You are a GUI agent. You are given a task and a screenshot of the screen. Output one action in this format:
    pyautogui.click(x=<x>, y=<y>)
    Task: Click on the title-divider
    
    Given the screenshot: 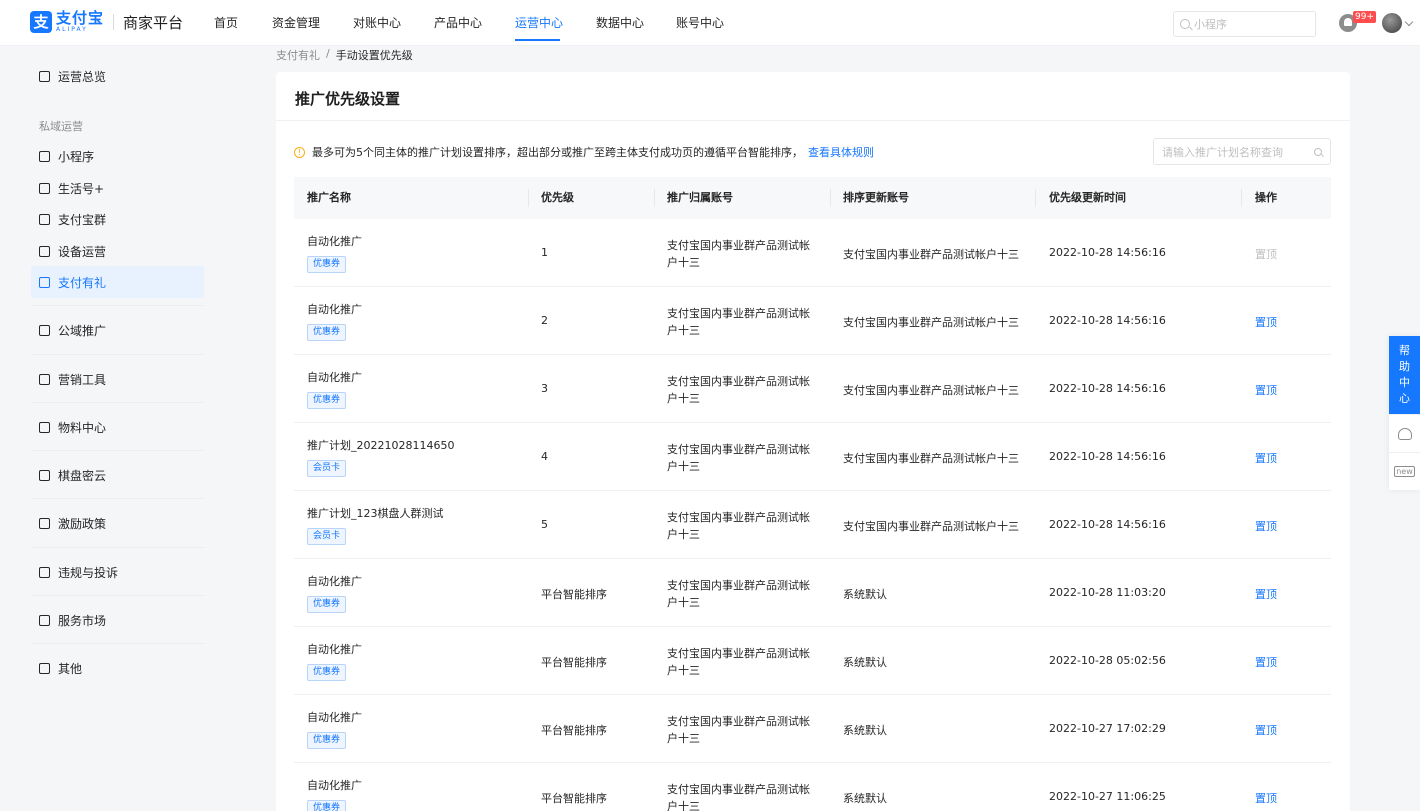 What is the action you would take?
    pyautogui.click(x=813, y=120)
    